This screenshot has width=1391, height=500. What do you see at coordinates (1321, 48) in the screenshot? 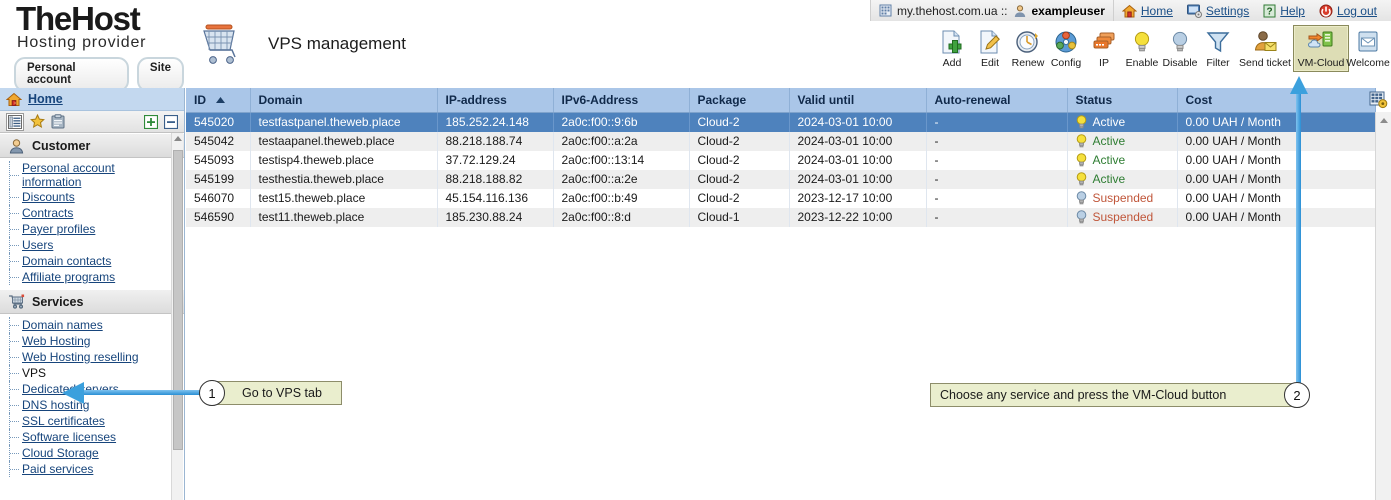
I see `toolbar-button-vm-cloud: VM-Cloud` at bounding box center [1321, 48].